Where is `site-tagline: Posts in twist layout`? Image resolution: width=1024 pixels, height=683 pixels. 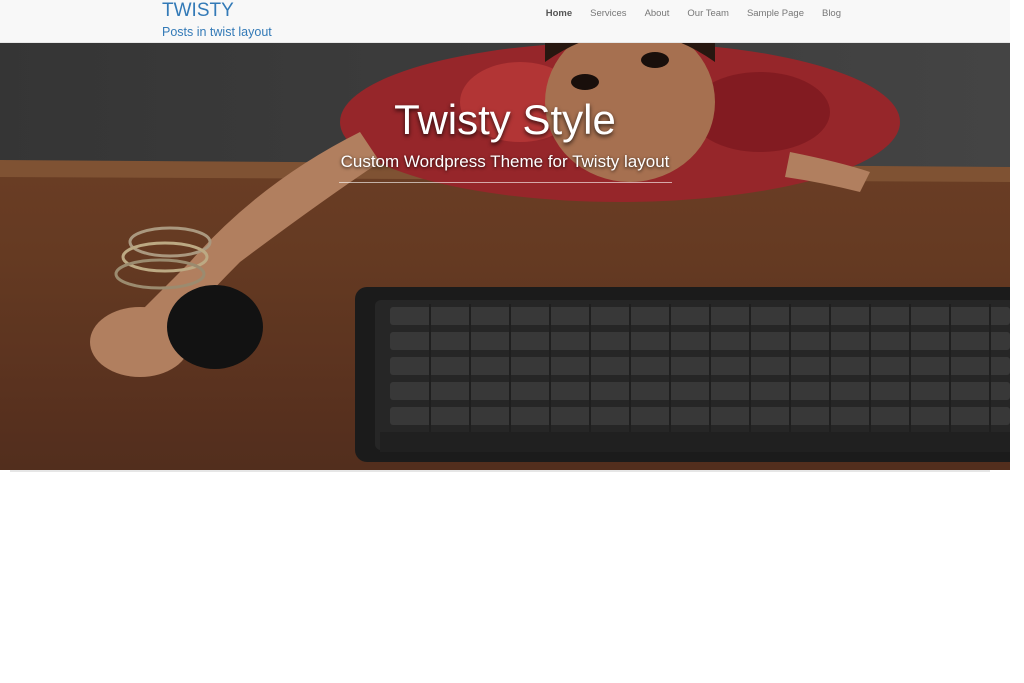
site-tagline: Posts in twist layout is located at coordinates (217, 32).